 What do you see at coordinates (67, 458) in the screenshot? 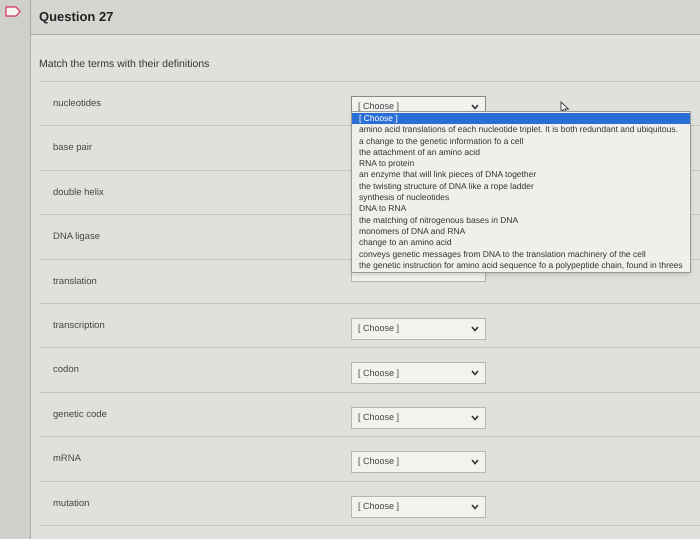
I see `term-label: mRNA` at bounding box center [67, 458].